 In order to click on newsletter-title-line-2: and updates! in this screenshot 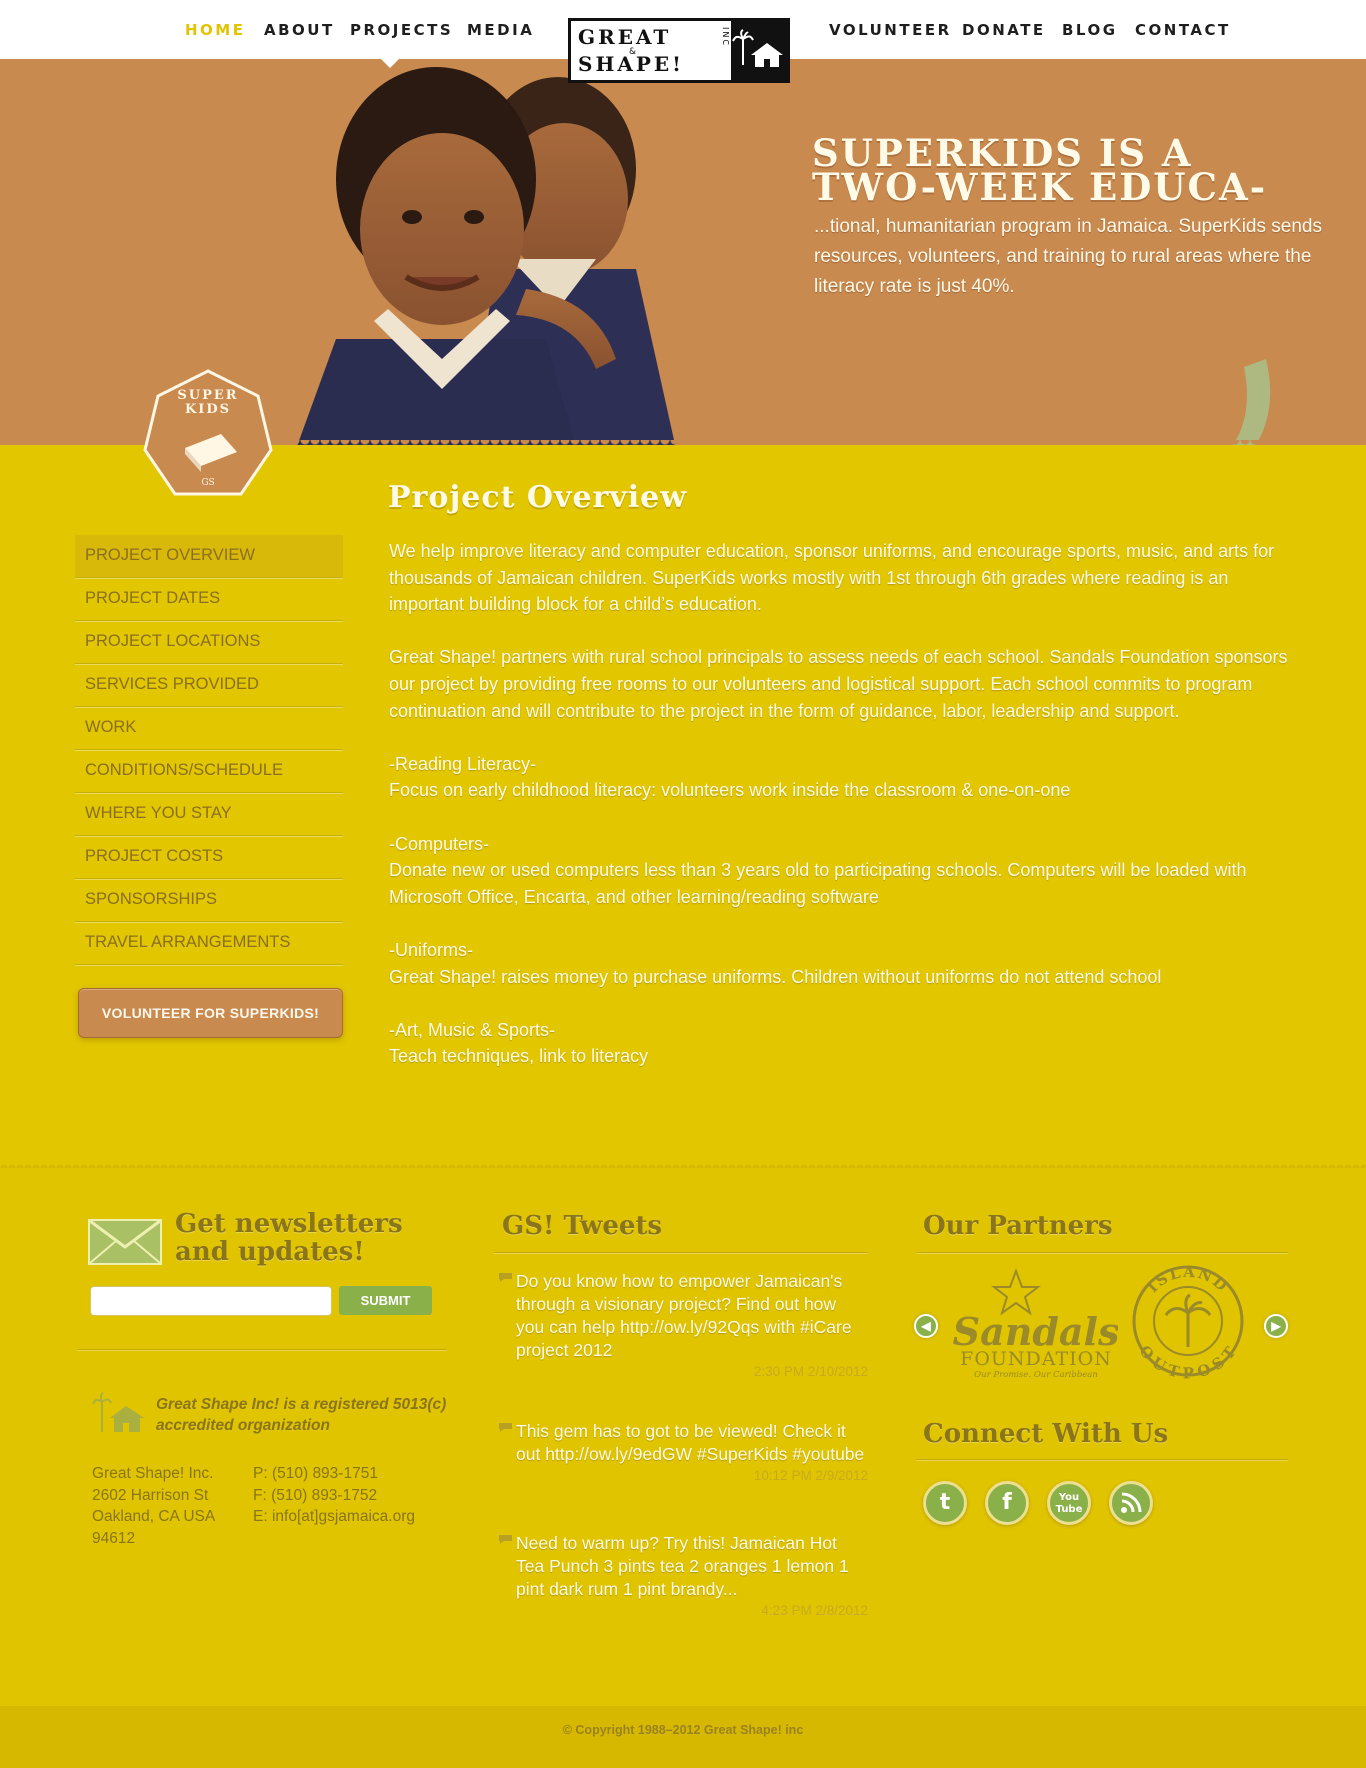, I will do `click(270, 1252)`.